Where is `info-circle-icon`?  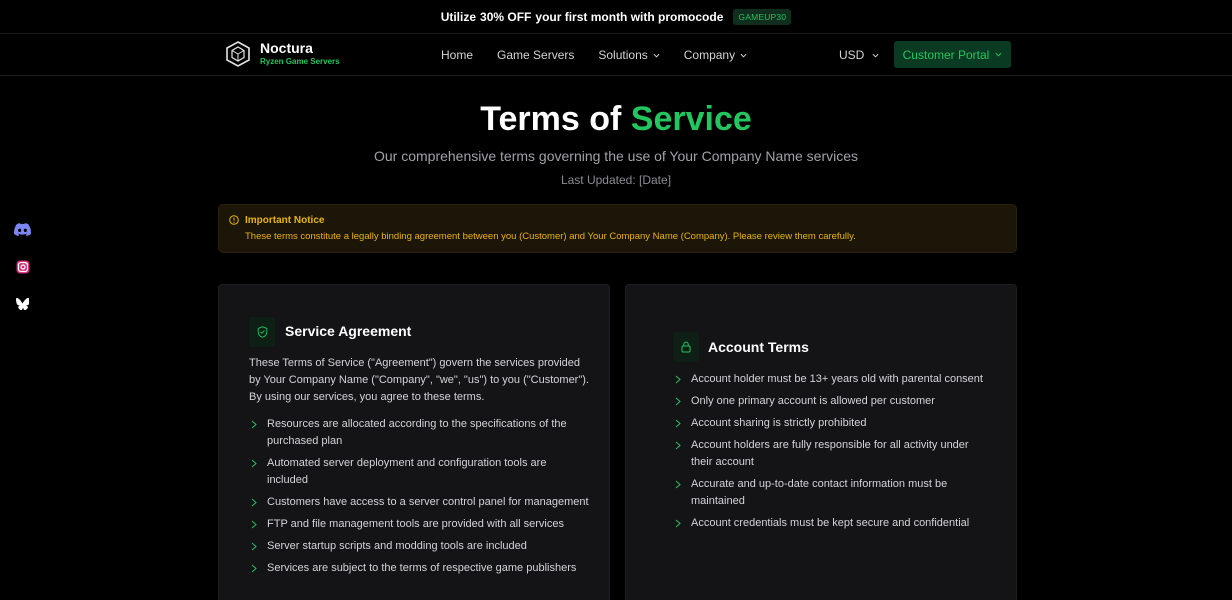
info-circle-icon is located at coordinates (234, 220).